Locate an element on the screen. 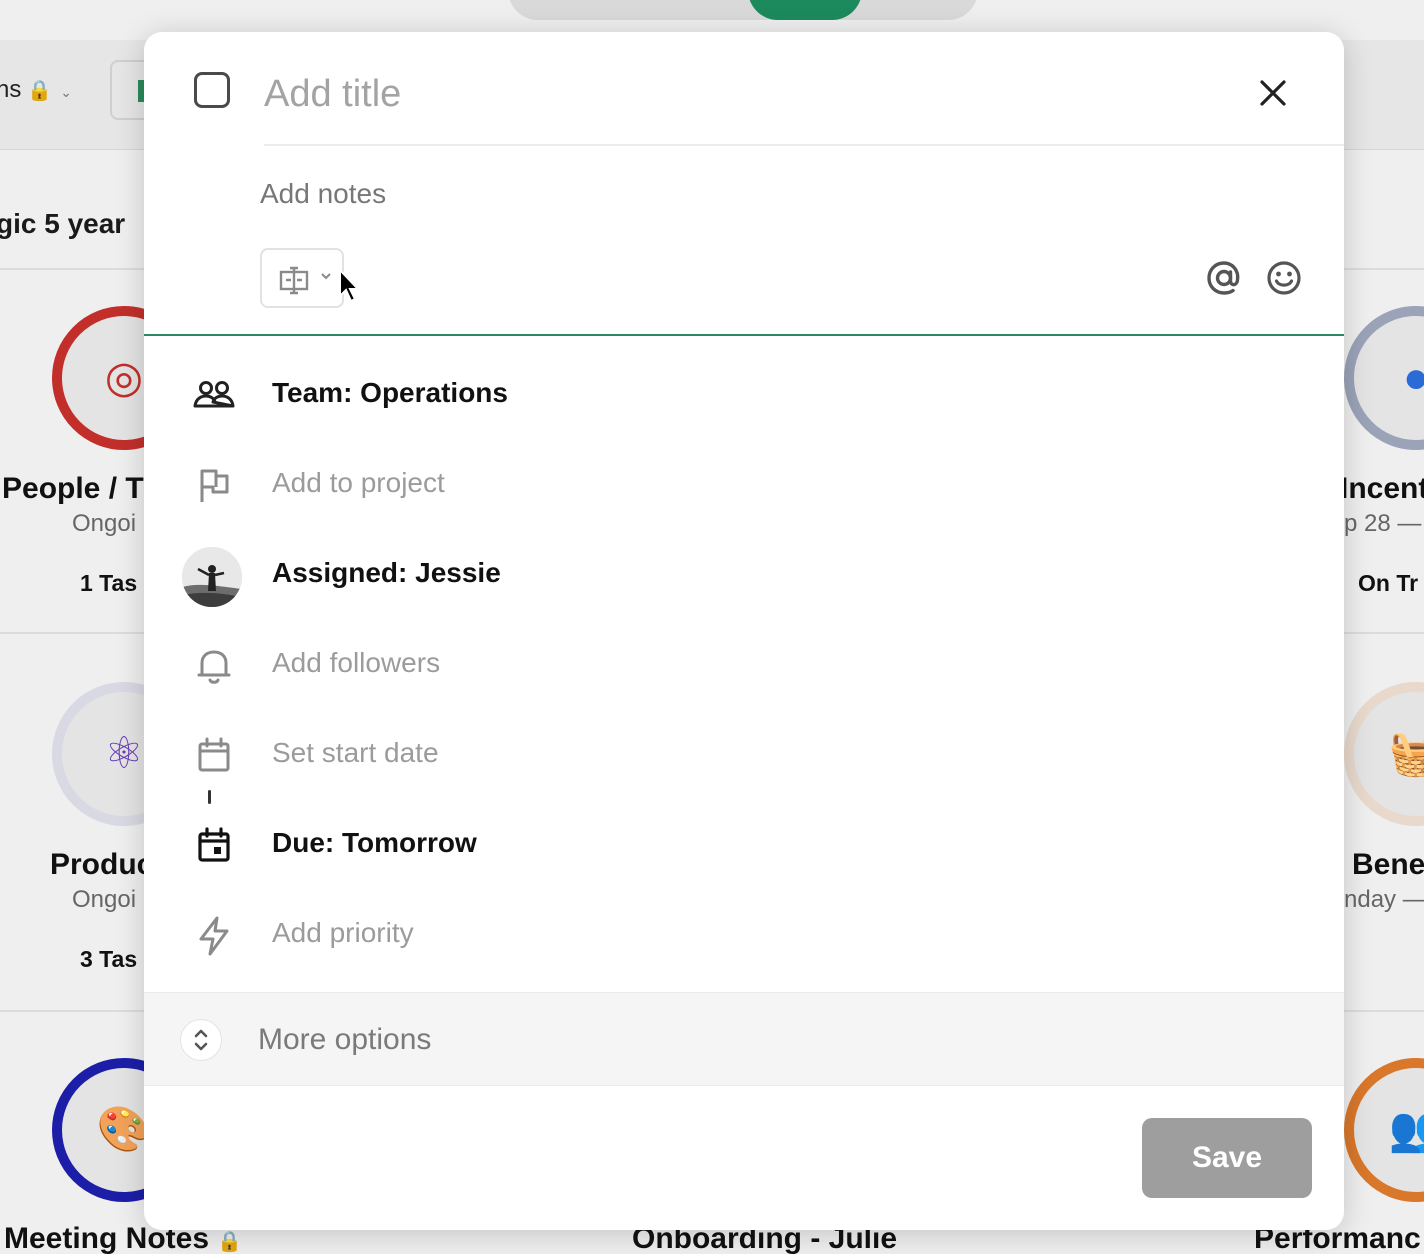 This screenshot has width=1424, height=1254. complete-checkbox is located at coordinates (212, 90).